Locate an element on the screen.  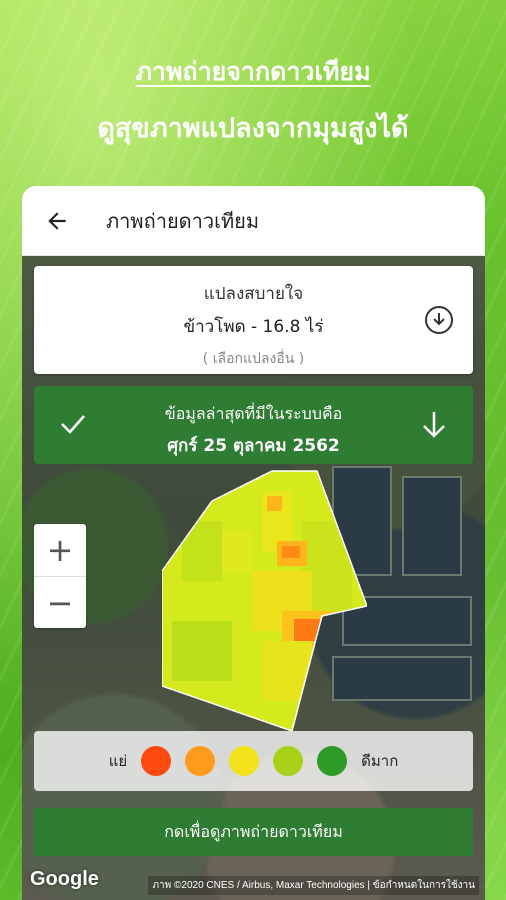
ndvi-heatmap is located at coordinates (264, 600).